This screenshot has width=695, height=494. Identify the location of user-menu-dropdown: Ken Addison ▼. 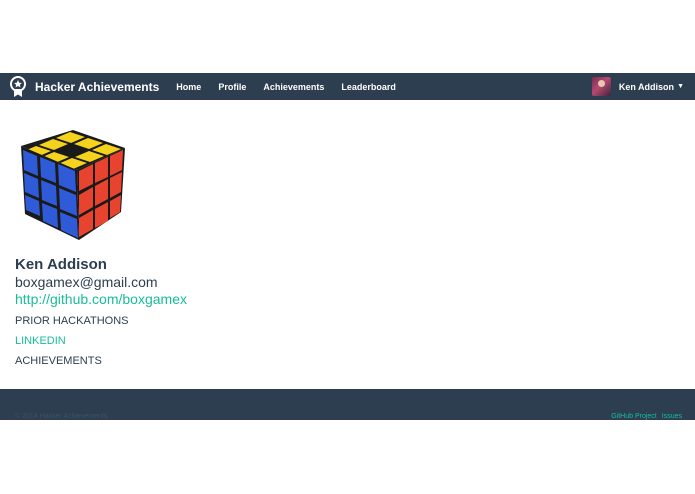
(637, 86).